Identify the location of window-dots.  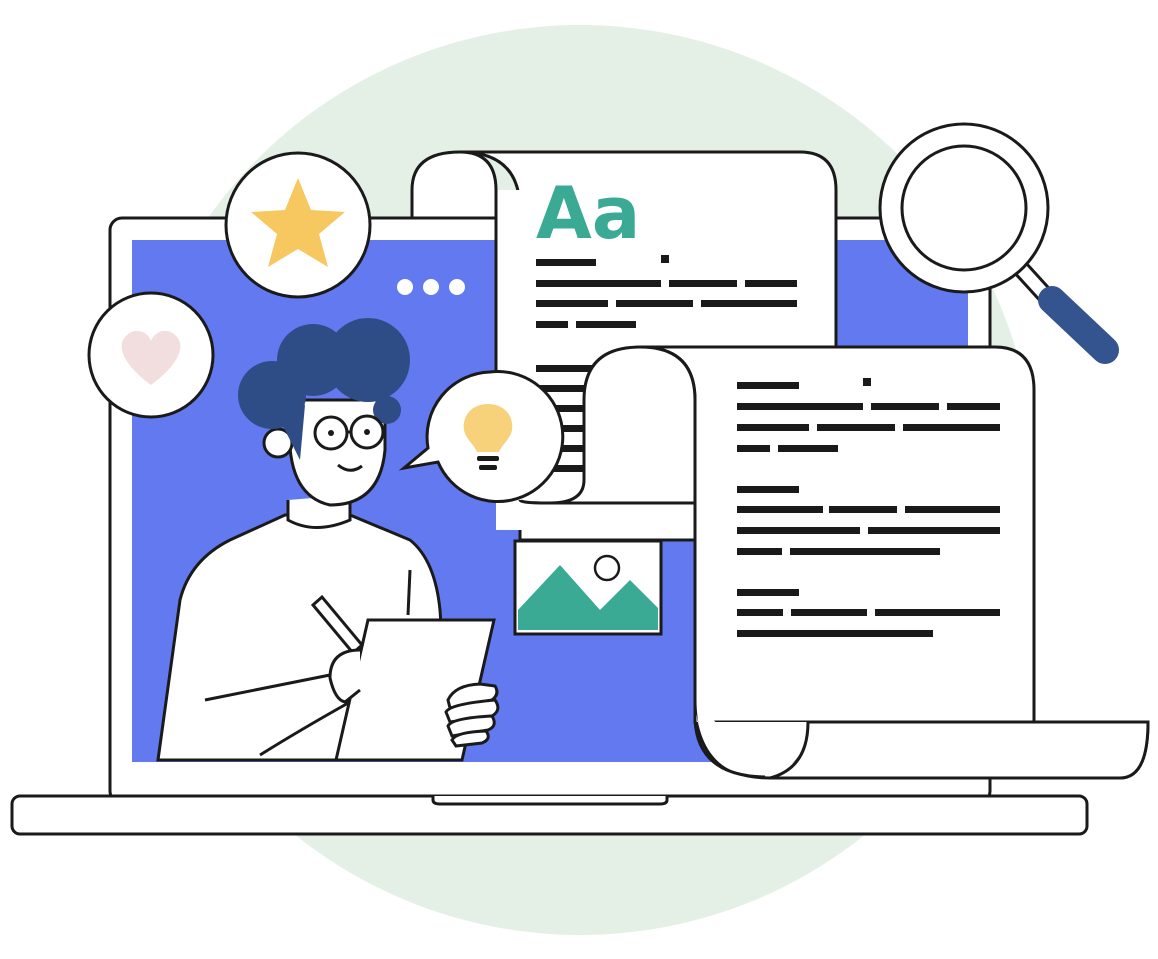
(431, 287).